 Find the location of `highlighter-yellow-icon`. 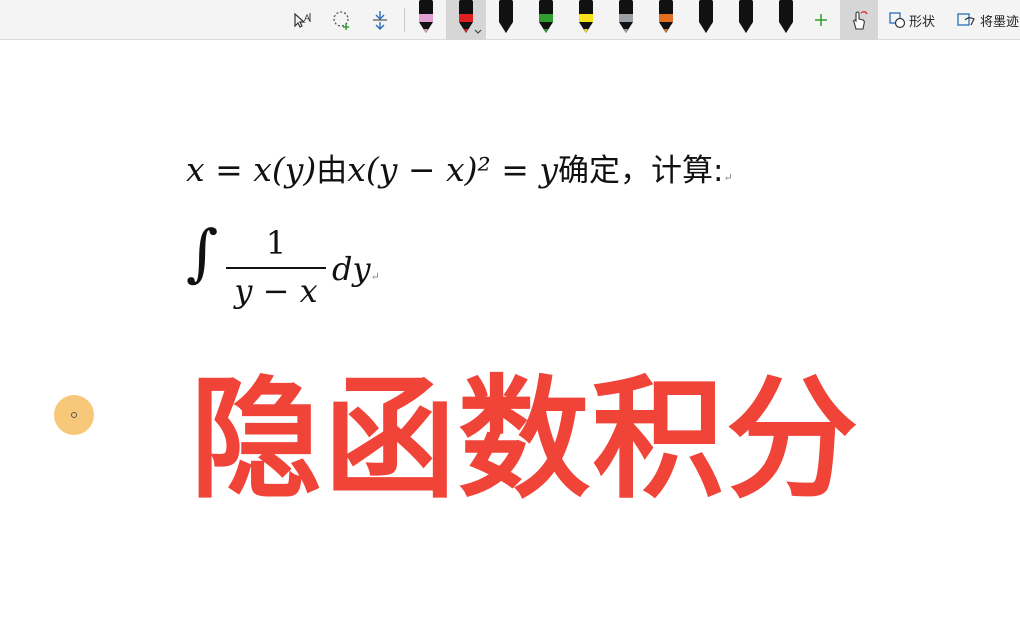

highlighter-yellow-icon is located at coordinates (586, 16).